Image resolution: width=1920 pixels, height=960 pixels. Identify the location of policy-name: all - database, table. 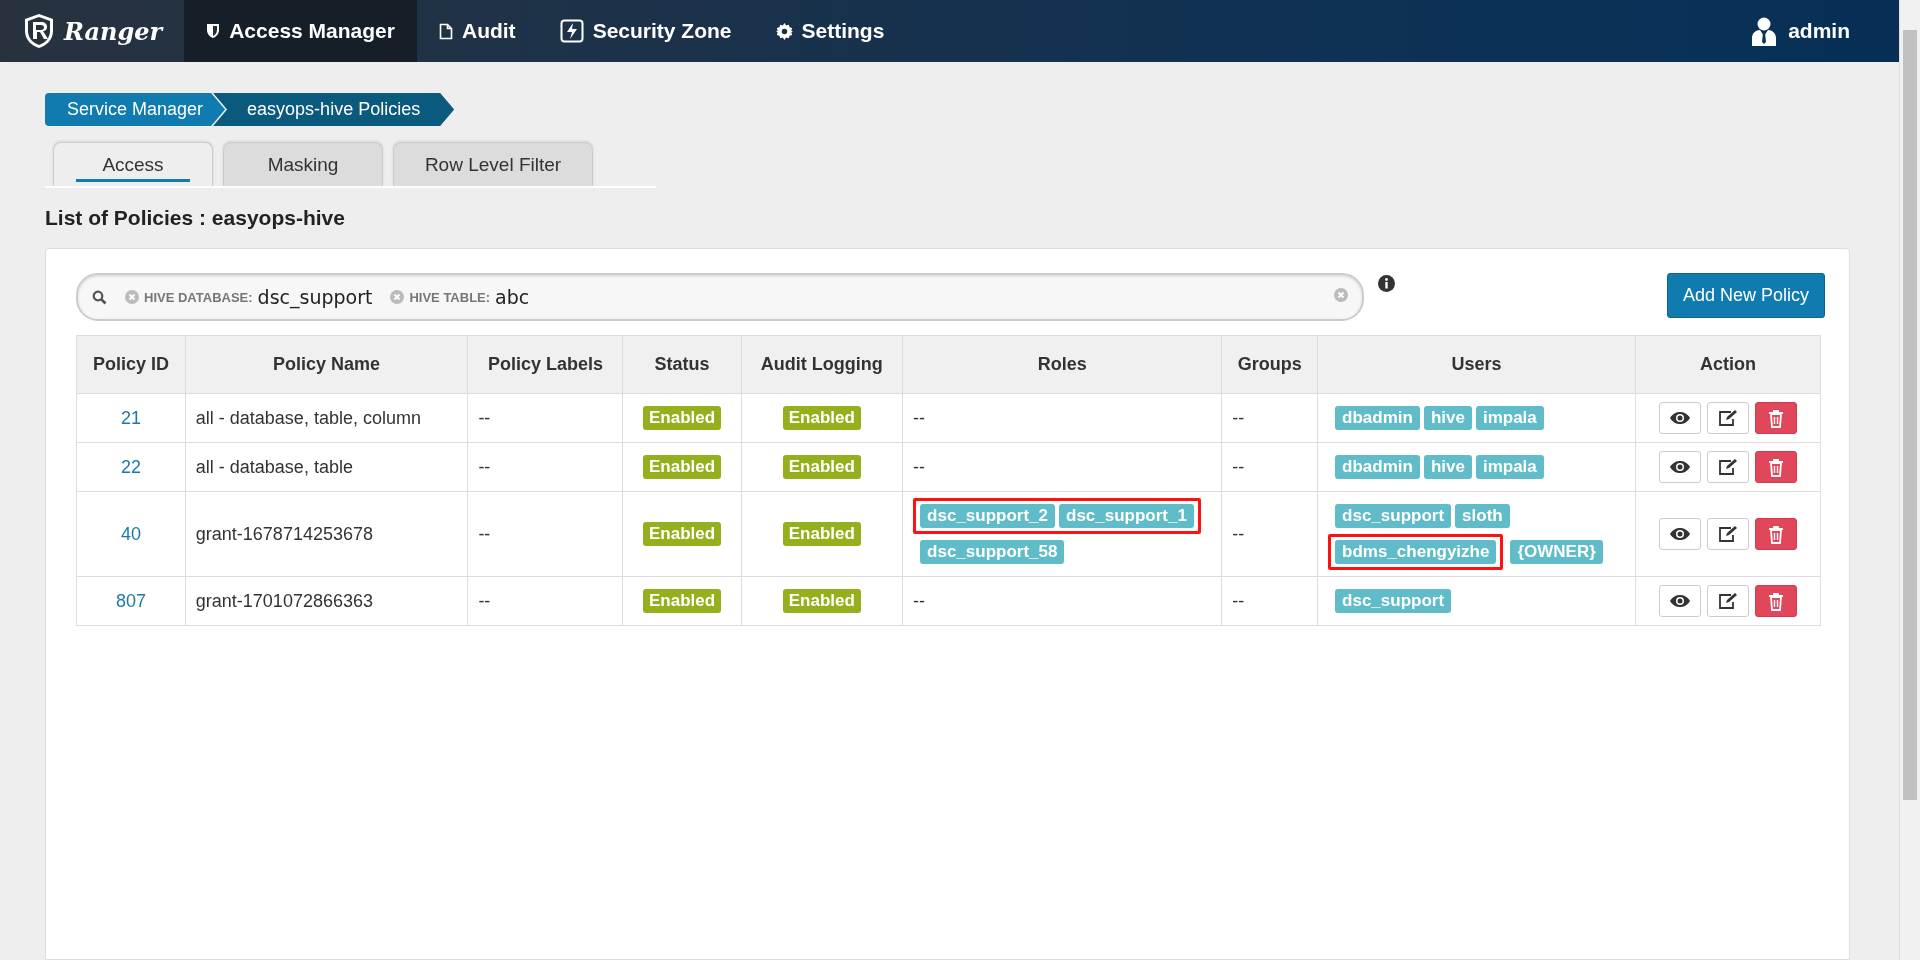
(274, 466).